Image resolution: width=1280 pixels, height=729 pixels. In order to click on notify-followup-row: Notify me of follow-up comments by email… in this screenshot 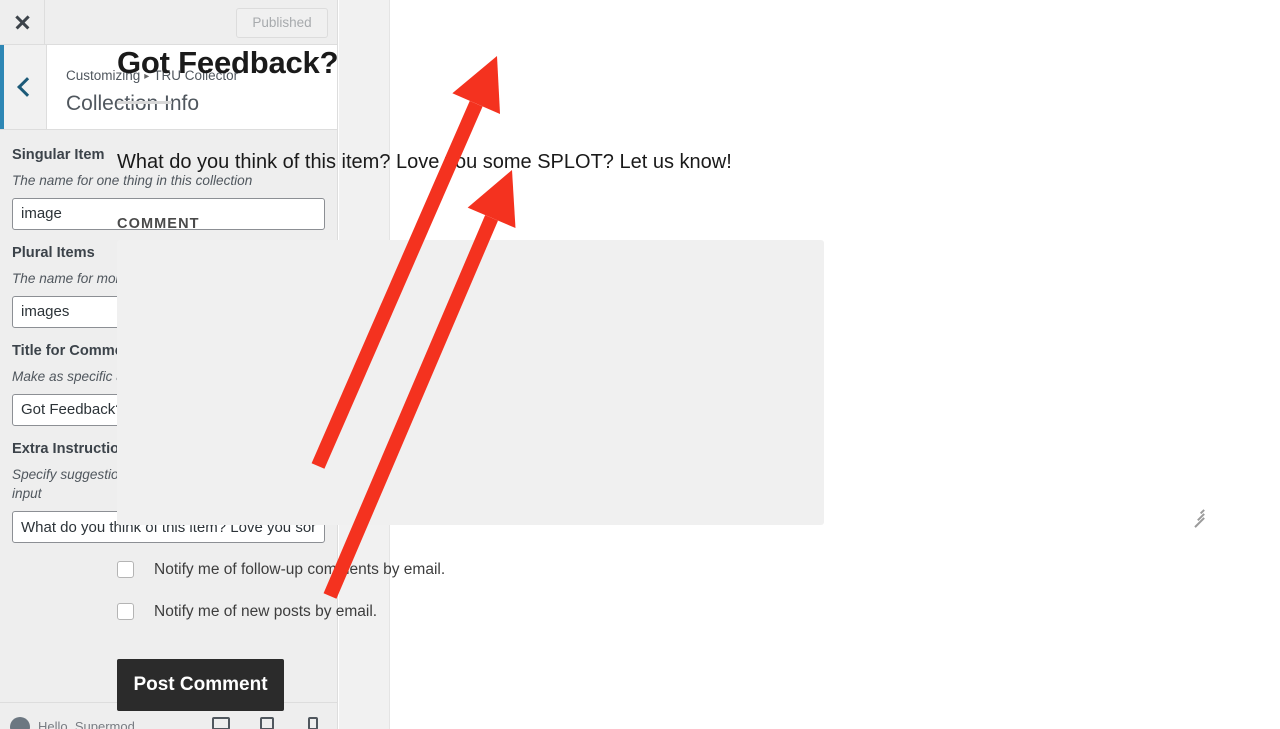, I will do `click(281, 569)`.